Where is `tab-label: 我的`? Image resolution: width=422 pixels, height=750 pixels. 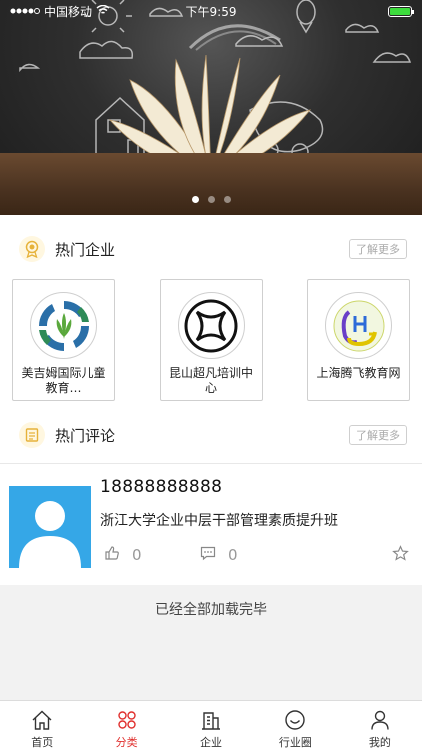 tab-label: 我的 is located at coordinates (379, 742).